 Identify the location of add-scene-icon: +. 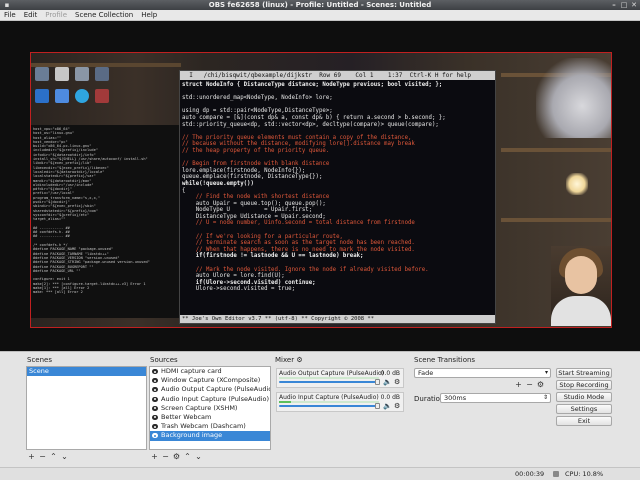
(31, 457).